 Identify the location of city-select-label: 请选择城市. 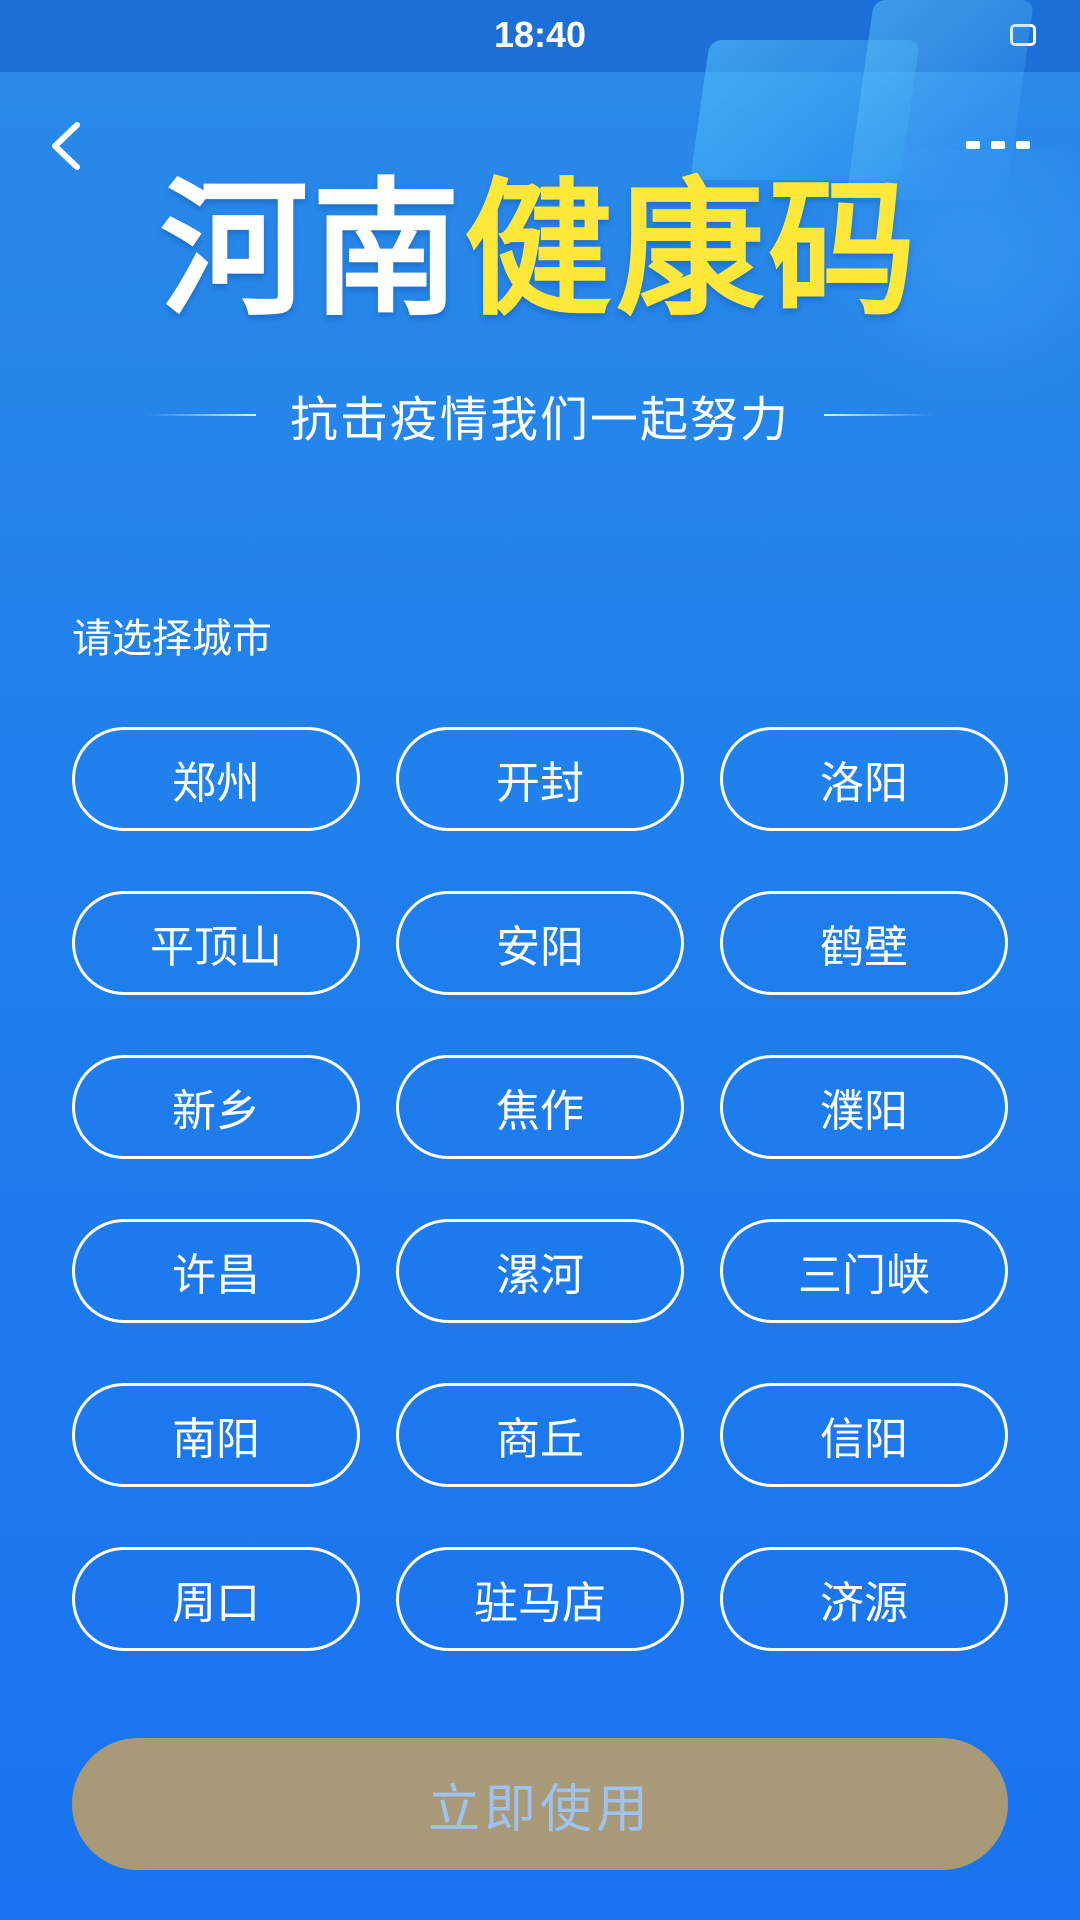
(172, 639).